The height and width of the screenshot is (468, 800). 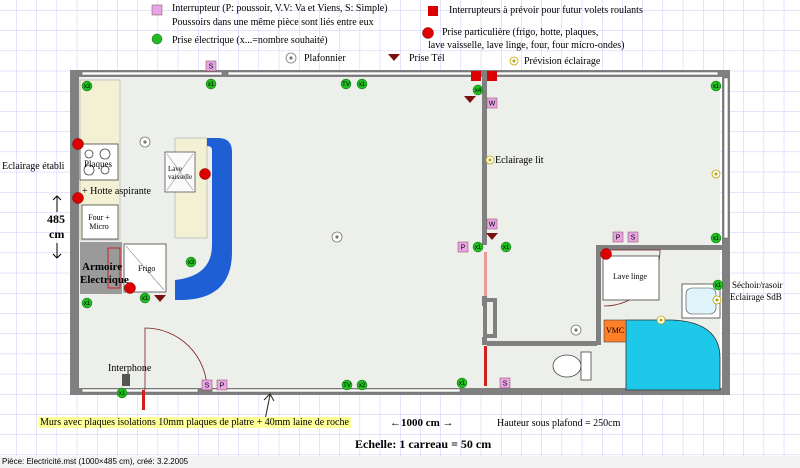 I want to click on label-vmc: VMC, so click(x=615, y=330).